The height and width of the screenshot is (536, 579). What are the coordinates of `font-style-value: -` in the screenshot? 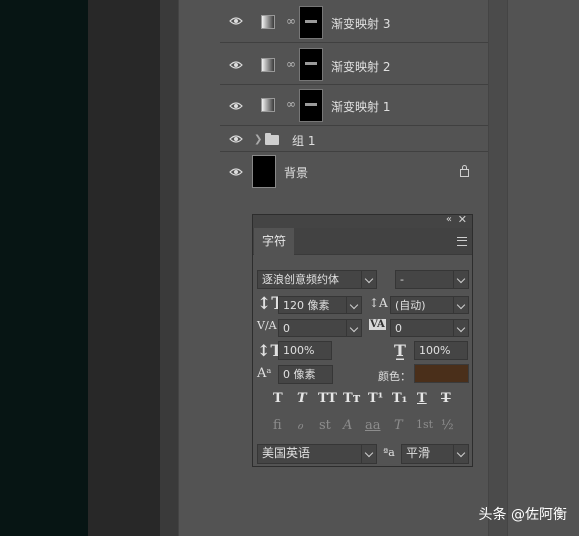 It's located at (402, 279).